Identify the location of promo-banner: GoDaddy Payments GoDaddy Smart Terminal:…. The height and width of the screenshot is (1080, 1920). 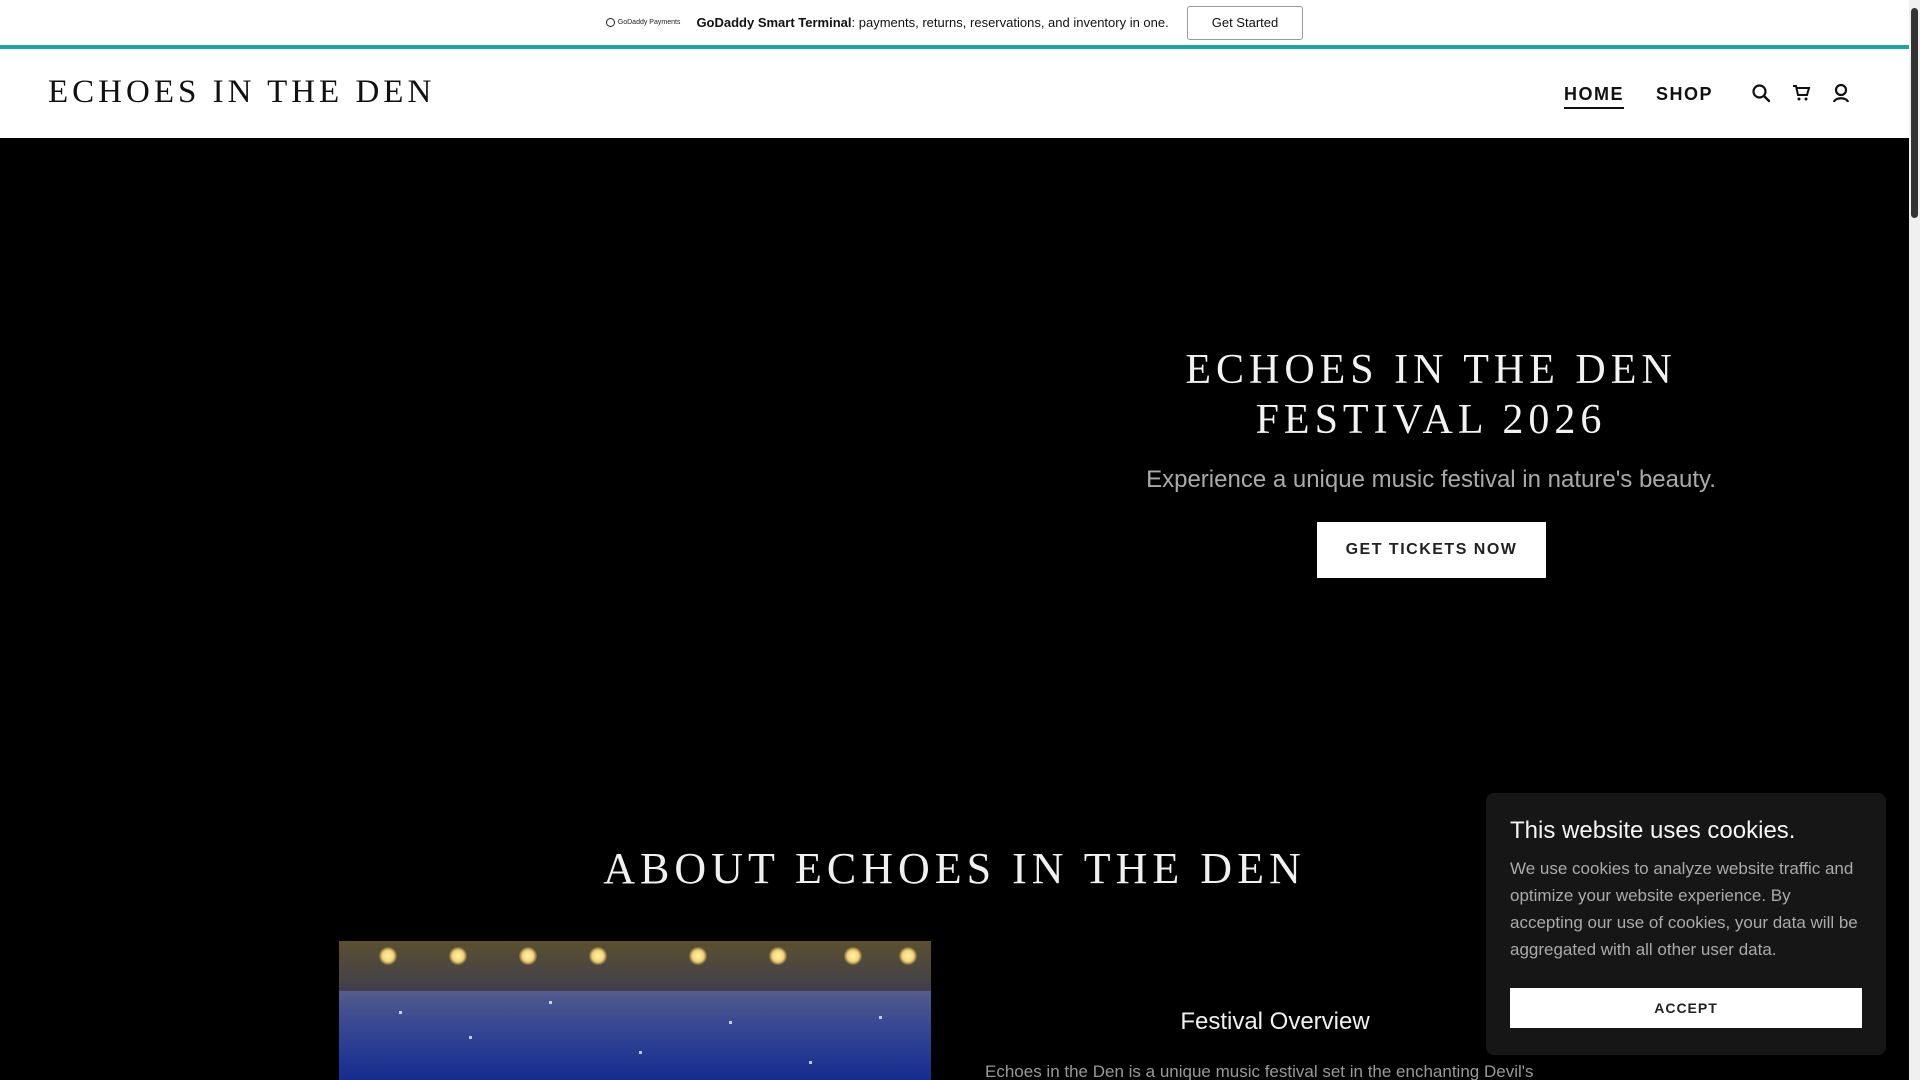
(954, 22).